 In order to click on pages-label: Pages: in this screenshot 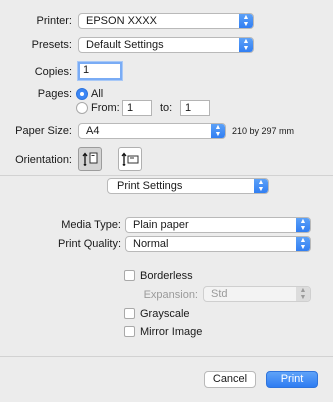, I will do `click(54, 94)`.